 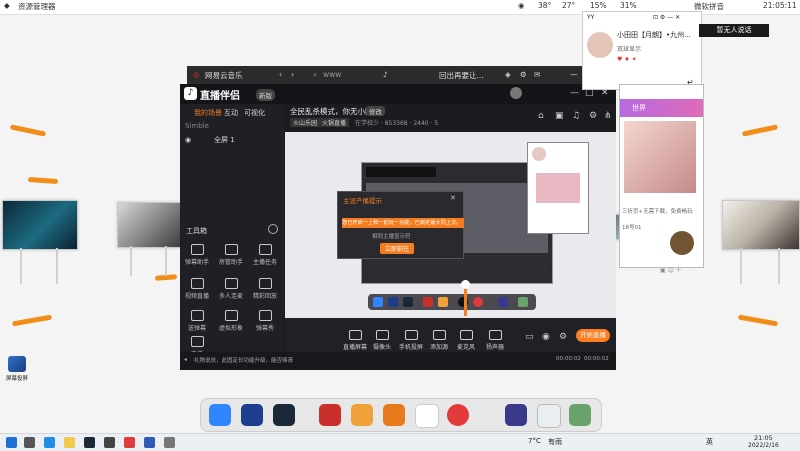 I want to click on game-icon, so click(x=330, y=415).